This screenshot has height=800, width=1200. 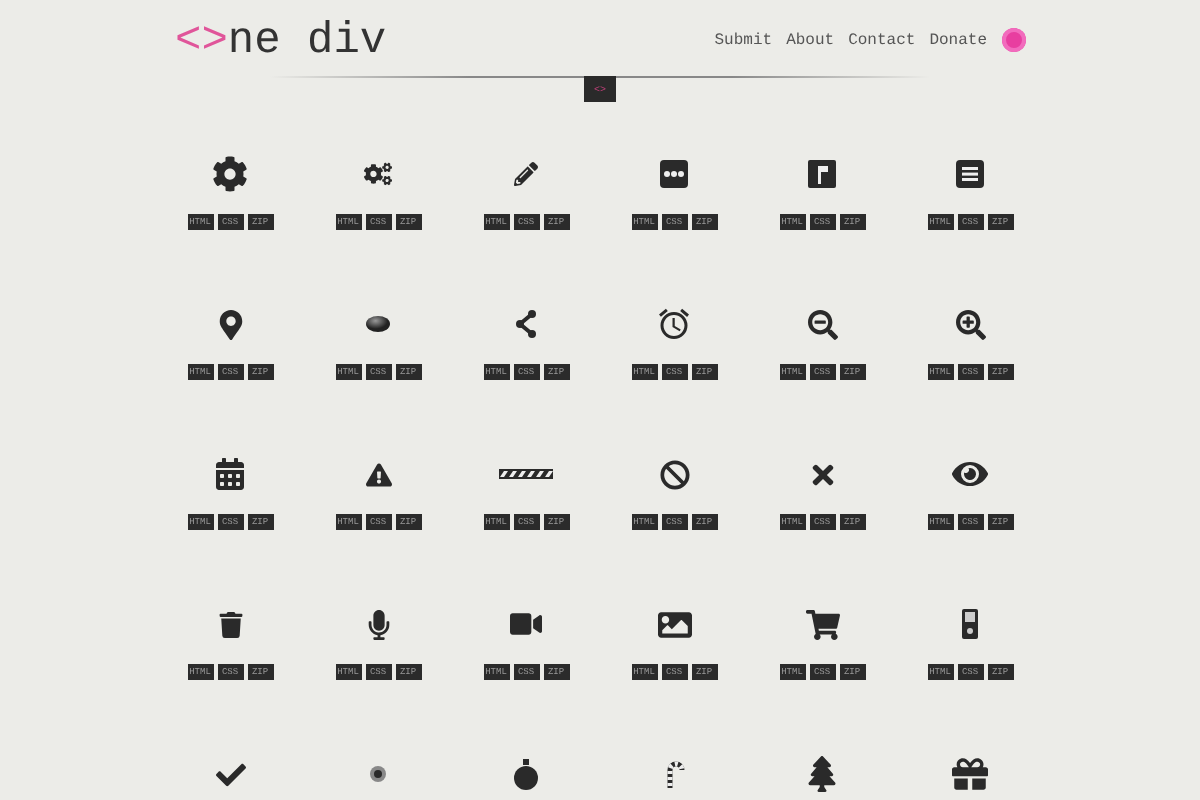 What do you see at coordinates (674, 624) in the screenshot?
I see `image-icon` at bounding box center [674, 624].